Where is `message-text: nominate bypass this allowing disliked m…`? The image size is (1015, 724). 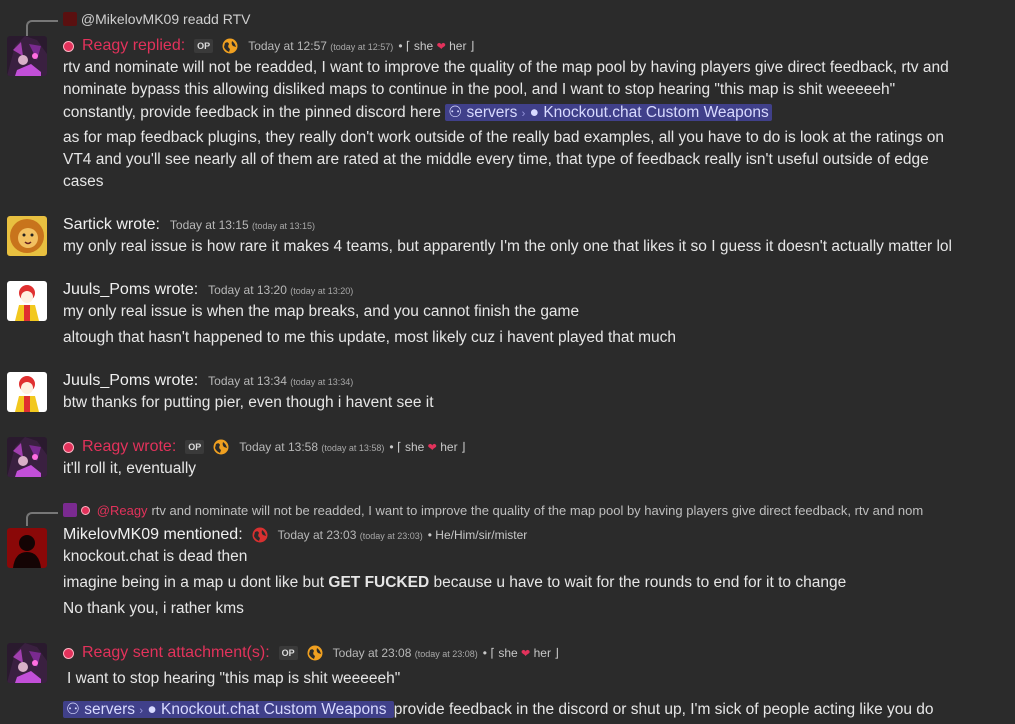 message-text: nominate bypass this allowing disliked m… is located at coordinates (479, 89).